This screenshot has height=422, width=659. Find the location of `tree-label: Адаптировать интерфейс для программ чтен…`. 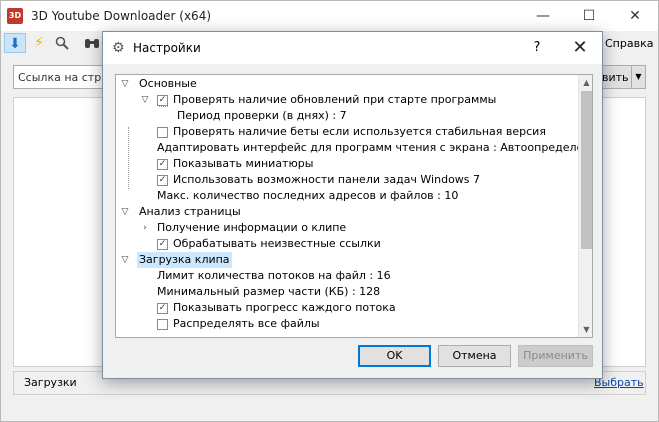

tree-label: Адаптировать интерфейс для программ чтен… is located at coordinates (375, 147).